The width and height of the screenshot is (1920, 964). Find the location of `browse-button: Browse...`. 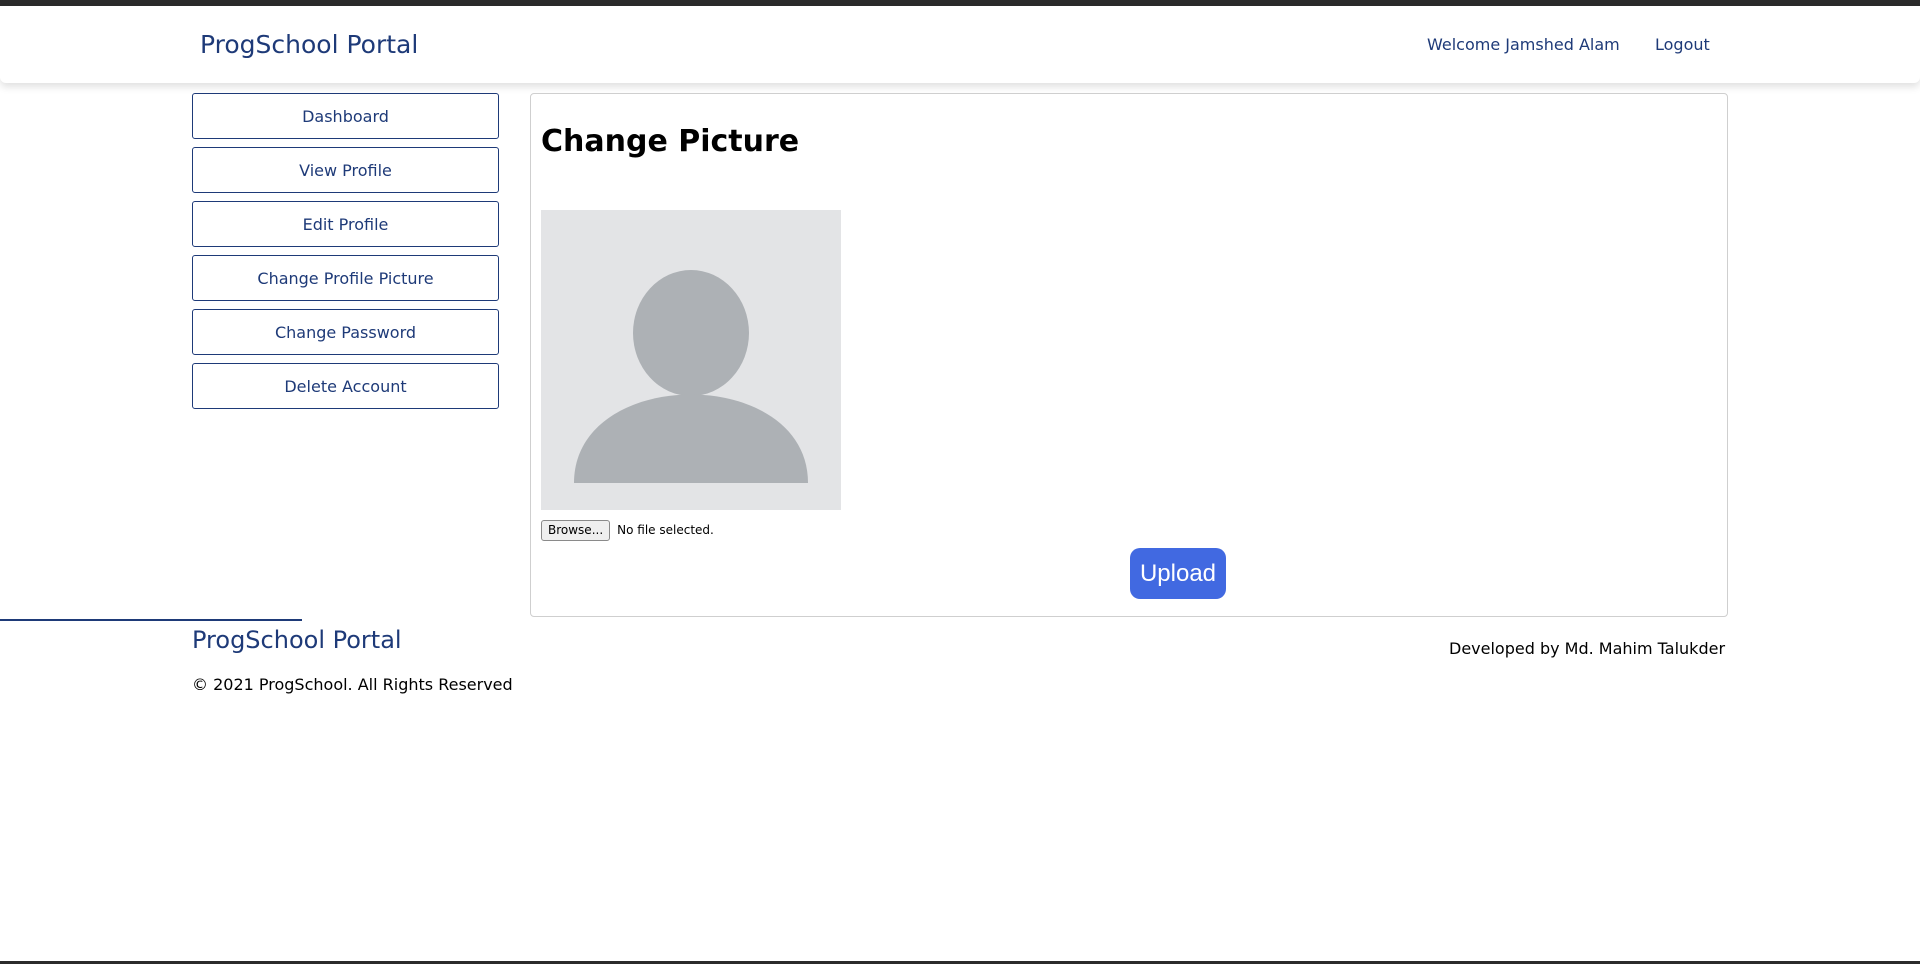

browse-button: Browse... is located at coordinates (576, 530).